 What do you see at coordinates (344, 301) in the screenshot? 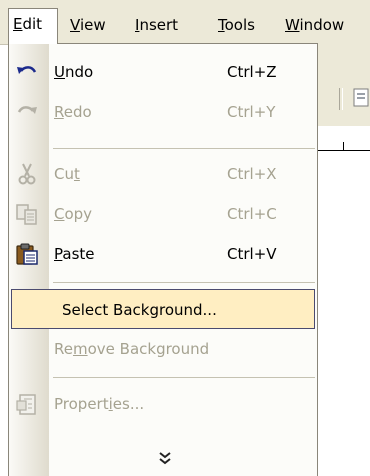
I see `document-canvas` at bounding box center [344, 301].